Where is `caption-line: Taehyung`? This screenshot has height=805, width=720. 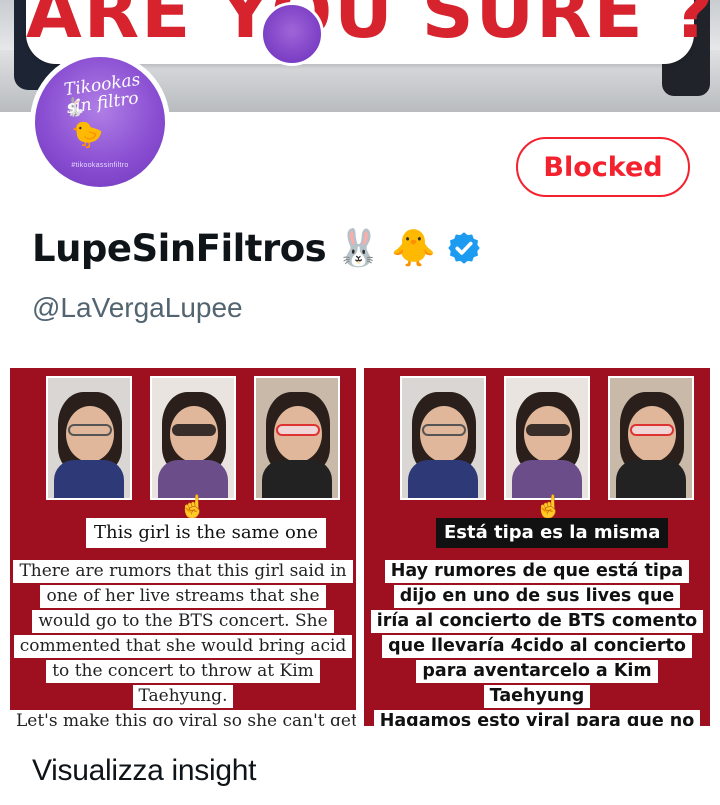 caption-line: Taehyung is located at coordinates (537, 696).